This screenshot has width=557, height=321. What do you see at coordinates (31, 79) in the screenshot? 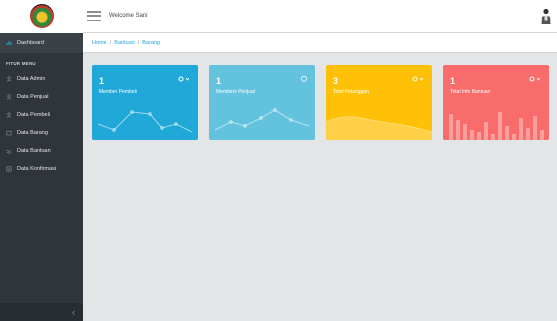
I see `sidebar-item-label: Data Admin` at bounding box center [31, 79].